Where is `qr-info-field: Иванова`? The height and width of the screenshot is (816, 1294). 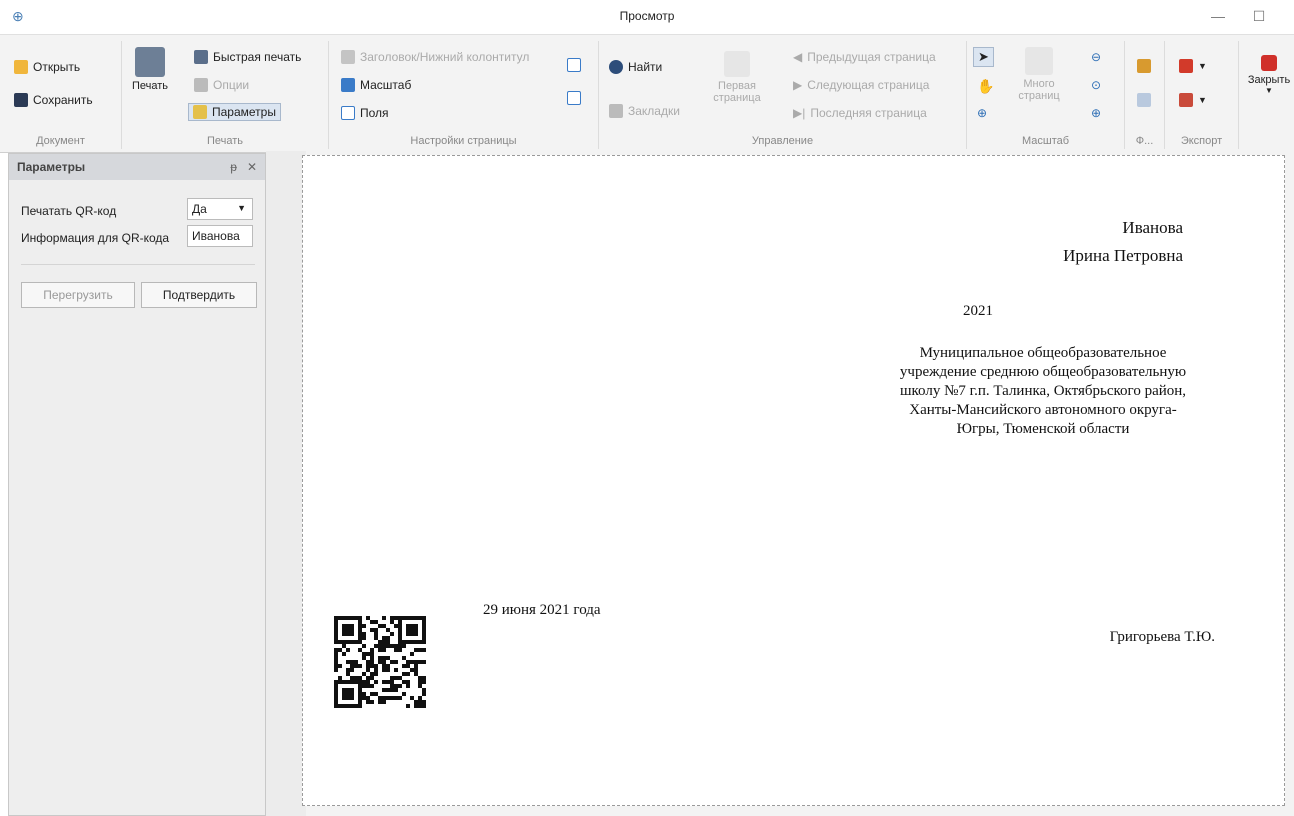
qr-info-field: Иванова is located at coordinates (220, 236).